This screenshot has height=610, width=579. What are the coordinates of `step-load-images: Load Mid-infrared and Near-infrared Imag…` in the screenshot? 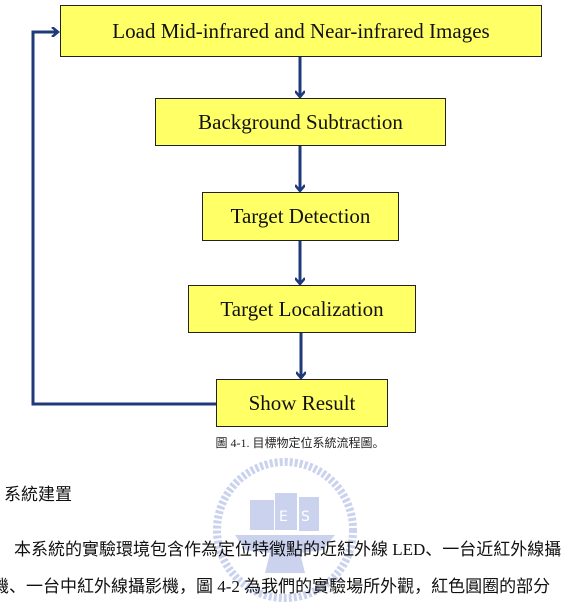 It's located at (301, 31).